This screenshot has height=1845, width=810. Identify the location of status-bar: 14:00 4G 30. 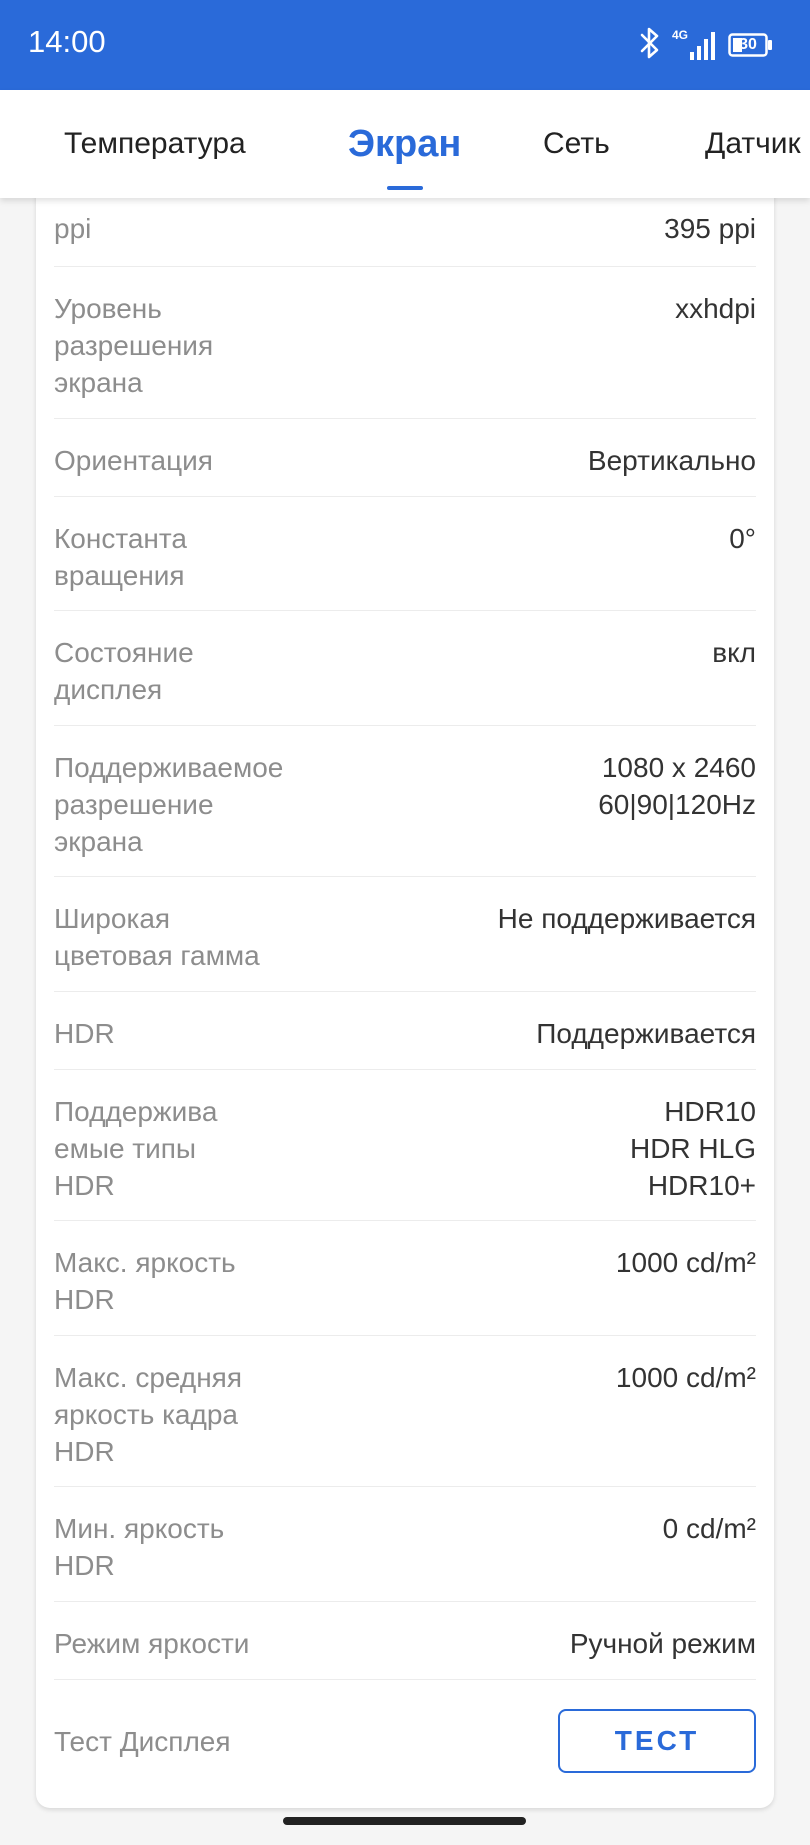
(405, 45).